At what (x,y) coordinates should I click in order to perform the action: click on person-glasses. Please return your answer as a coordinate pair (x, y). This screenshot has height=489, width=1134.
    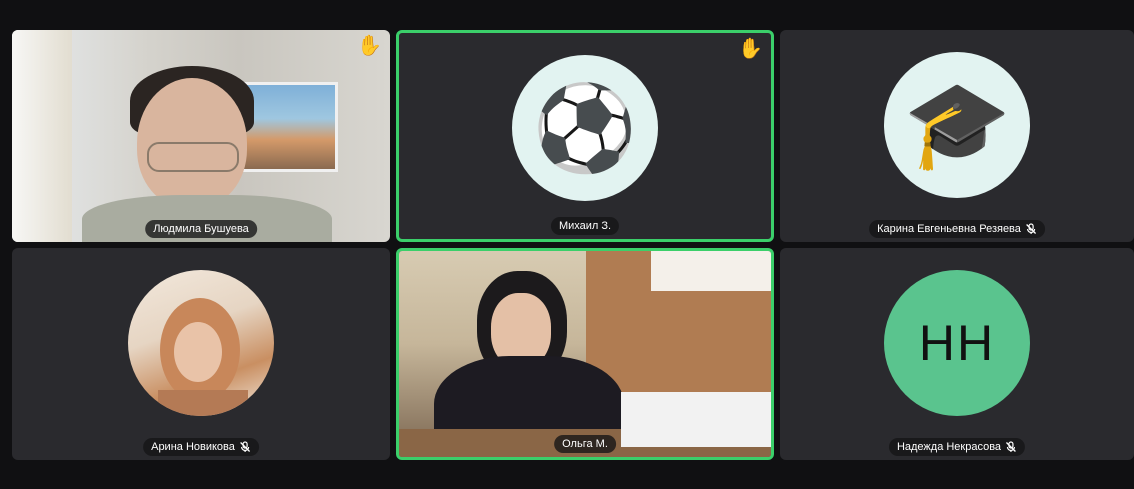
    Looking at the image, I should click on (193, 157).